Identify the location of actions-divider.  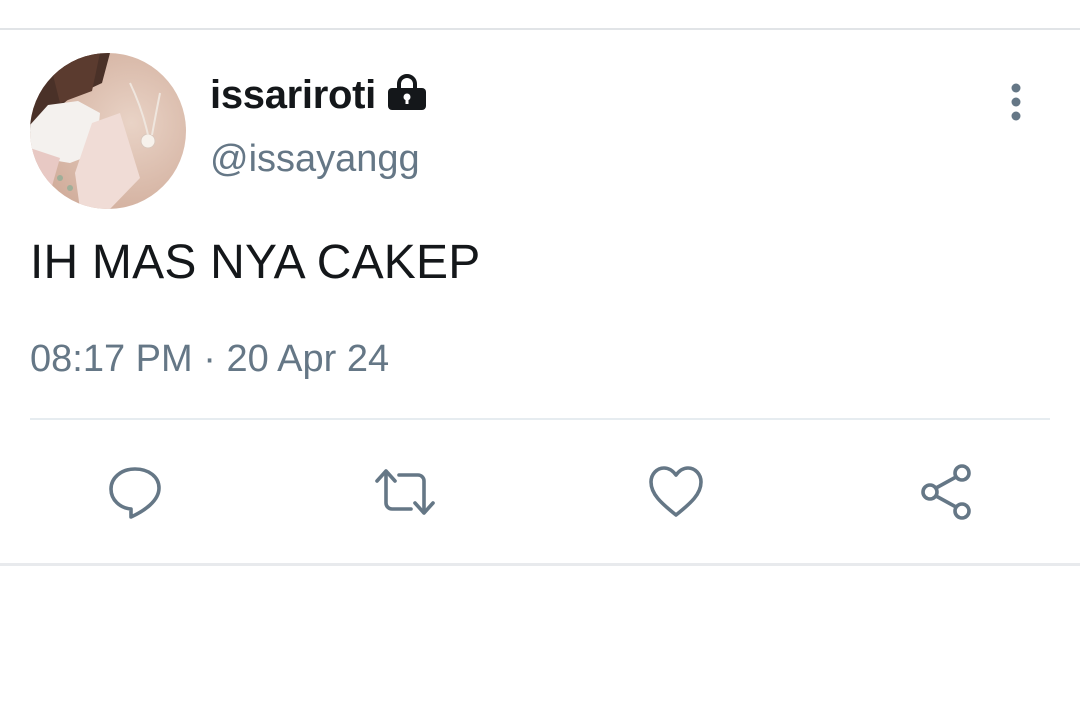
(540, 419).